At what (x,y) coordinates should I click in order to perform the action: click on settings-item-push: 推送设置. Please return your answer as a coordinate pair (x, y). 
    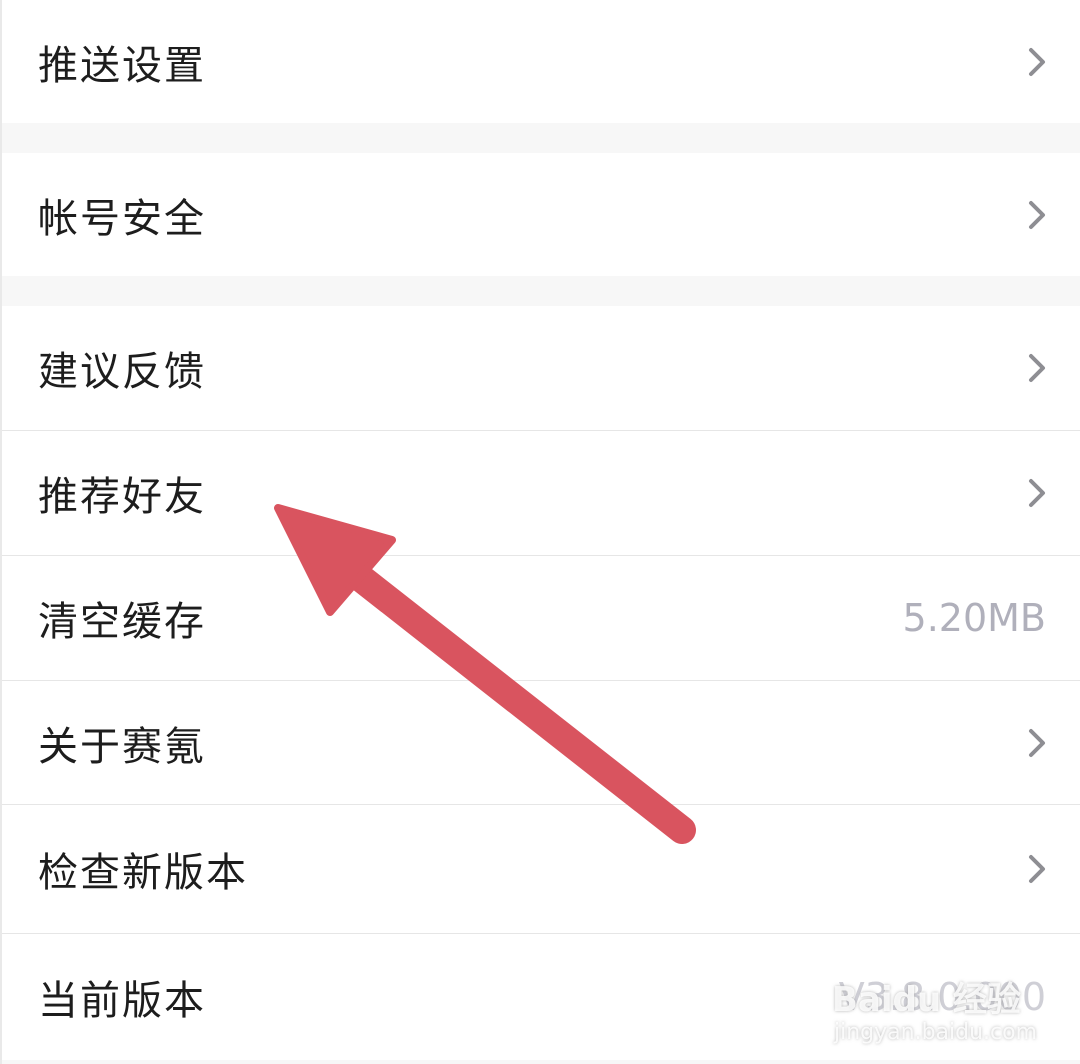
    Looking at the image, I should click on (541, 61).